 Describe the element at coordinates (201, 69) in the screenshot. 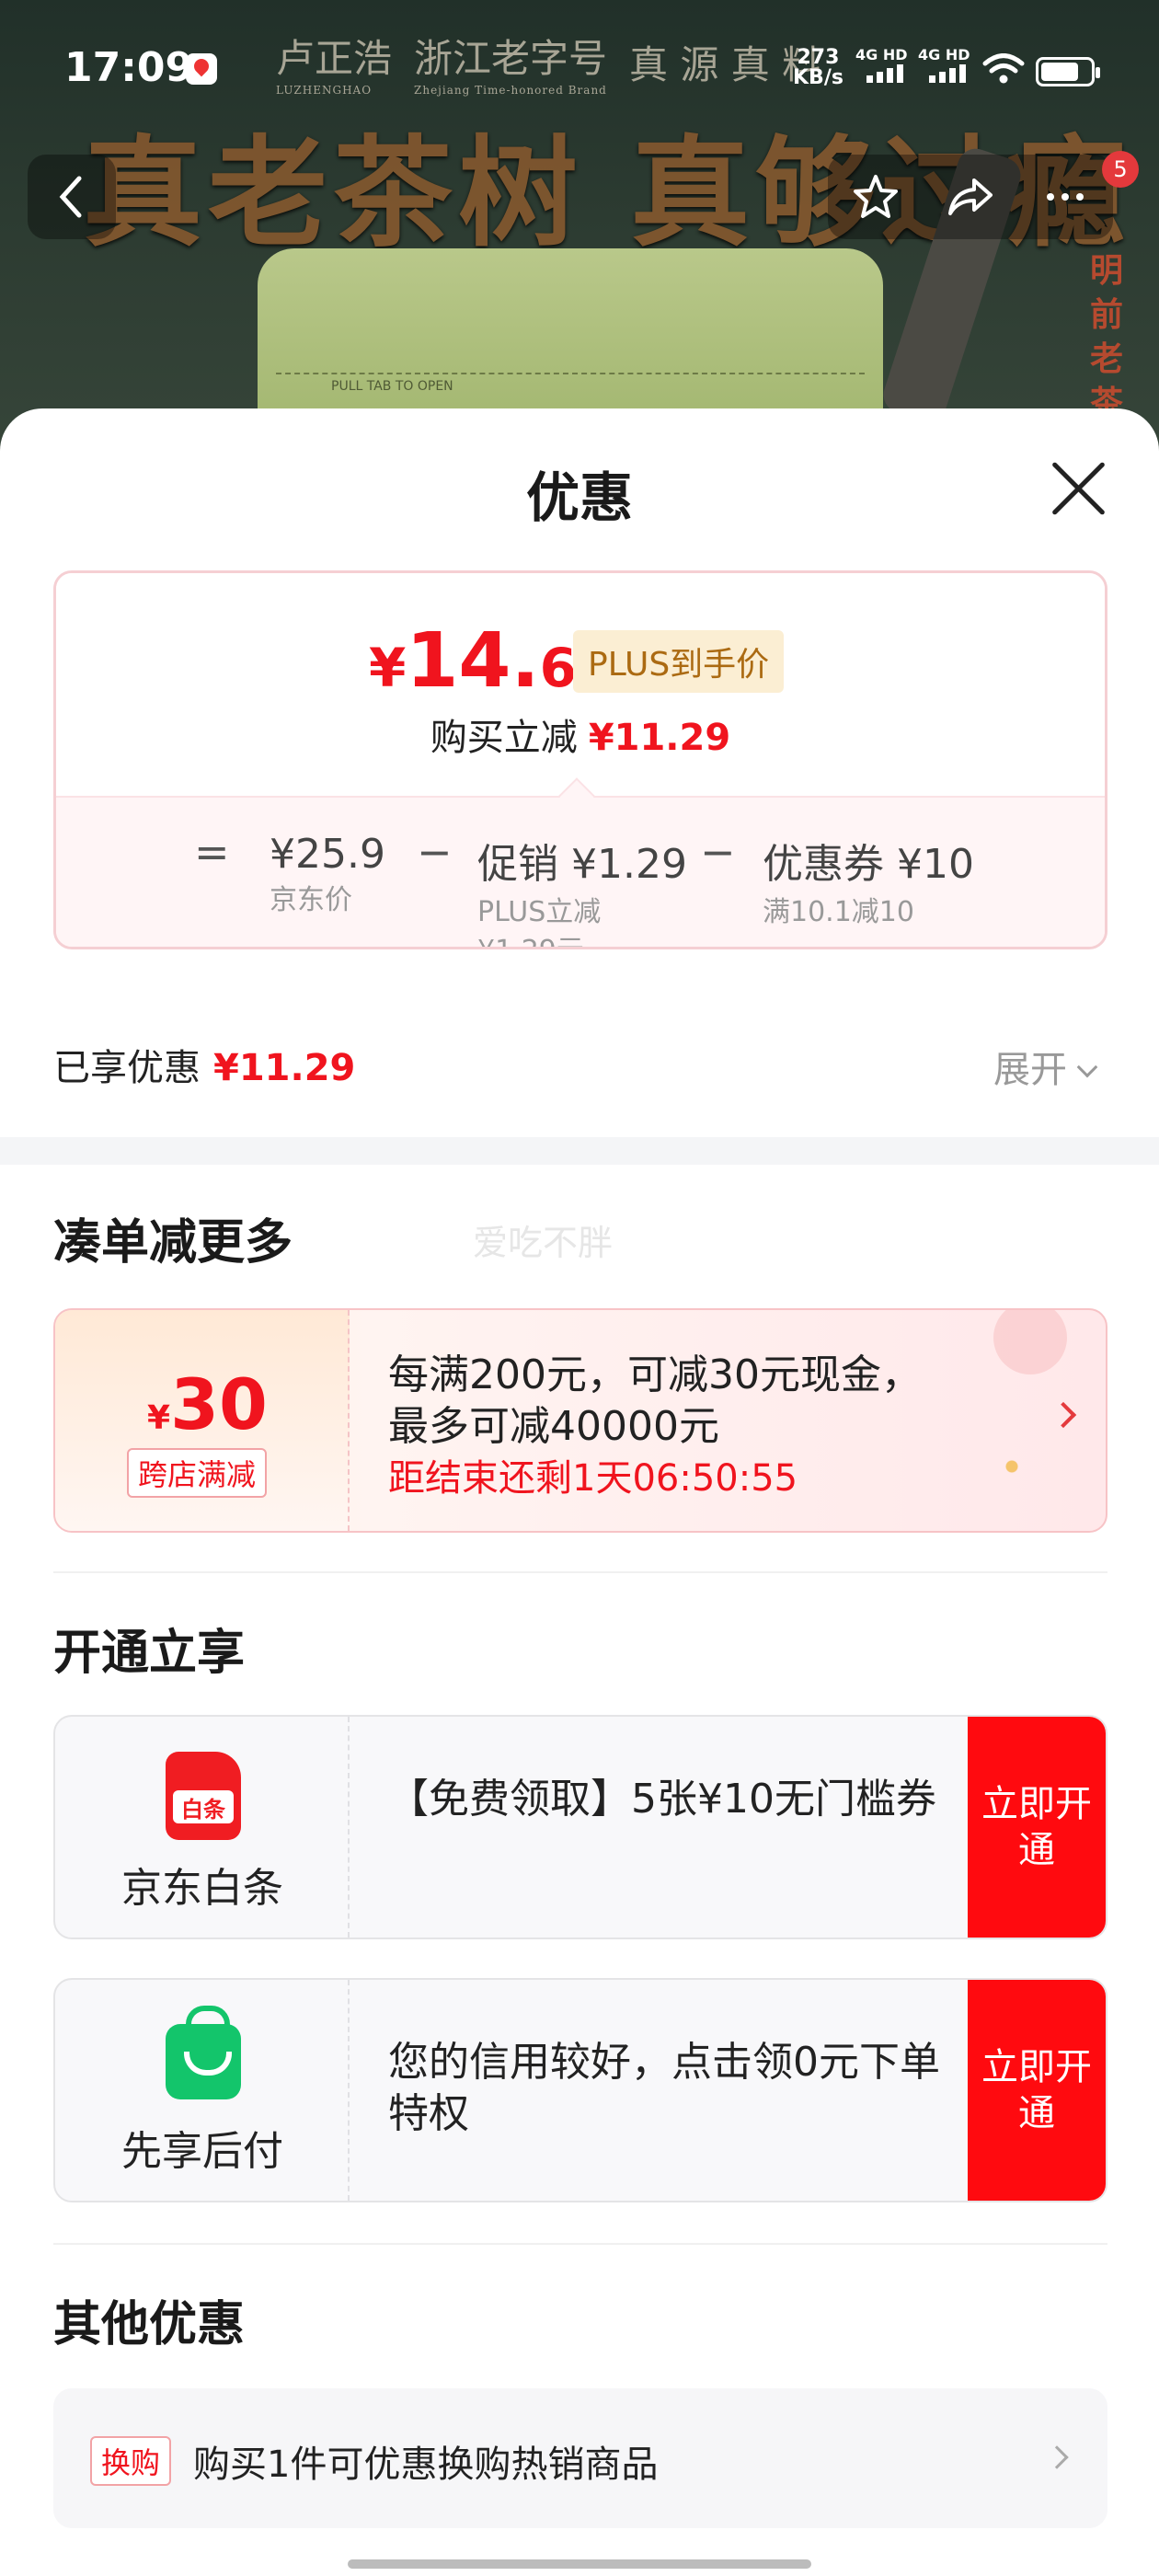

I see `location-app-icon` at that location.